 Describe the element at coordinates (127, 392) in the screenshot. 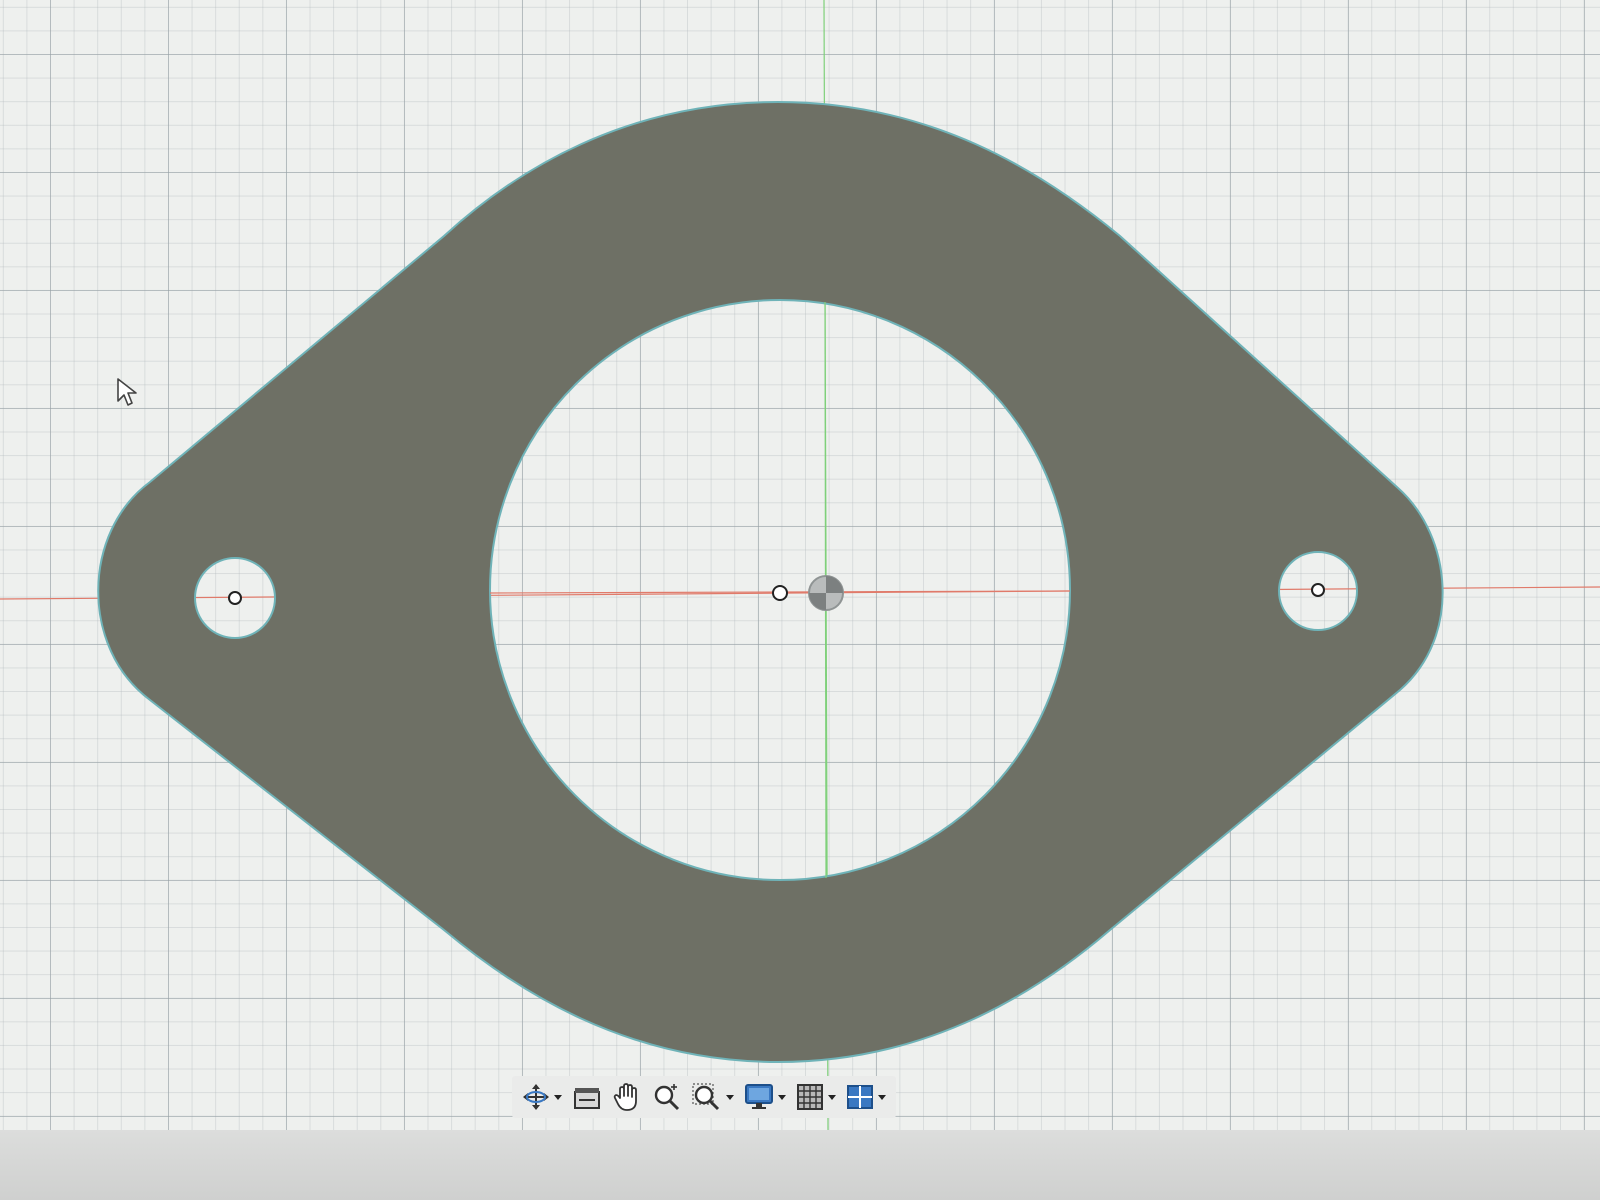

I see `mouse-pointer-icon` at that location.